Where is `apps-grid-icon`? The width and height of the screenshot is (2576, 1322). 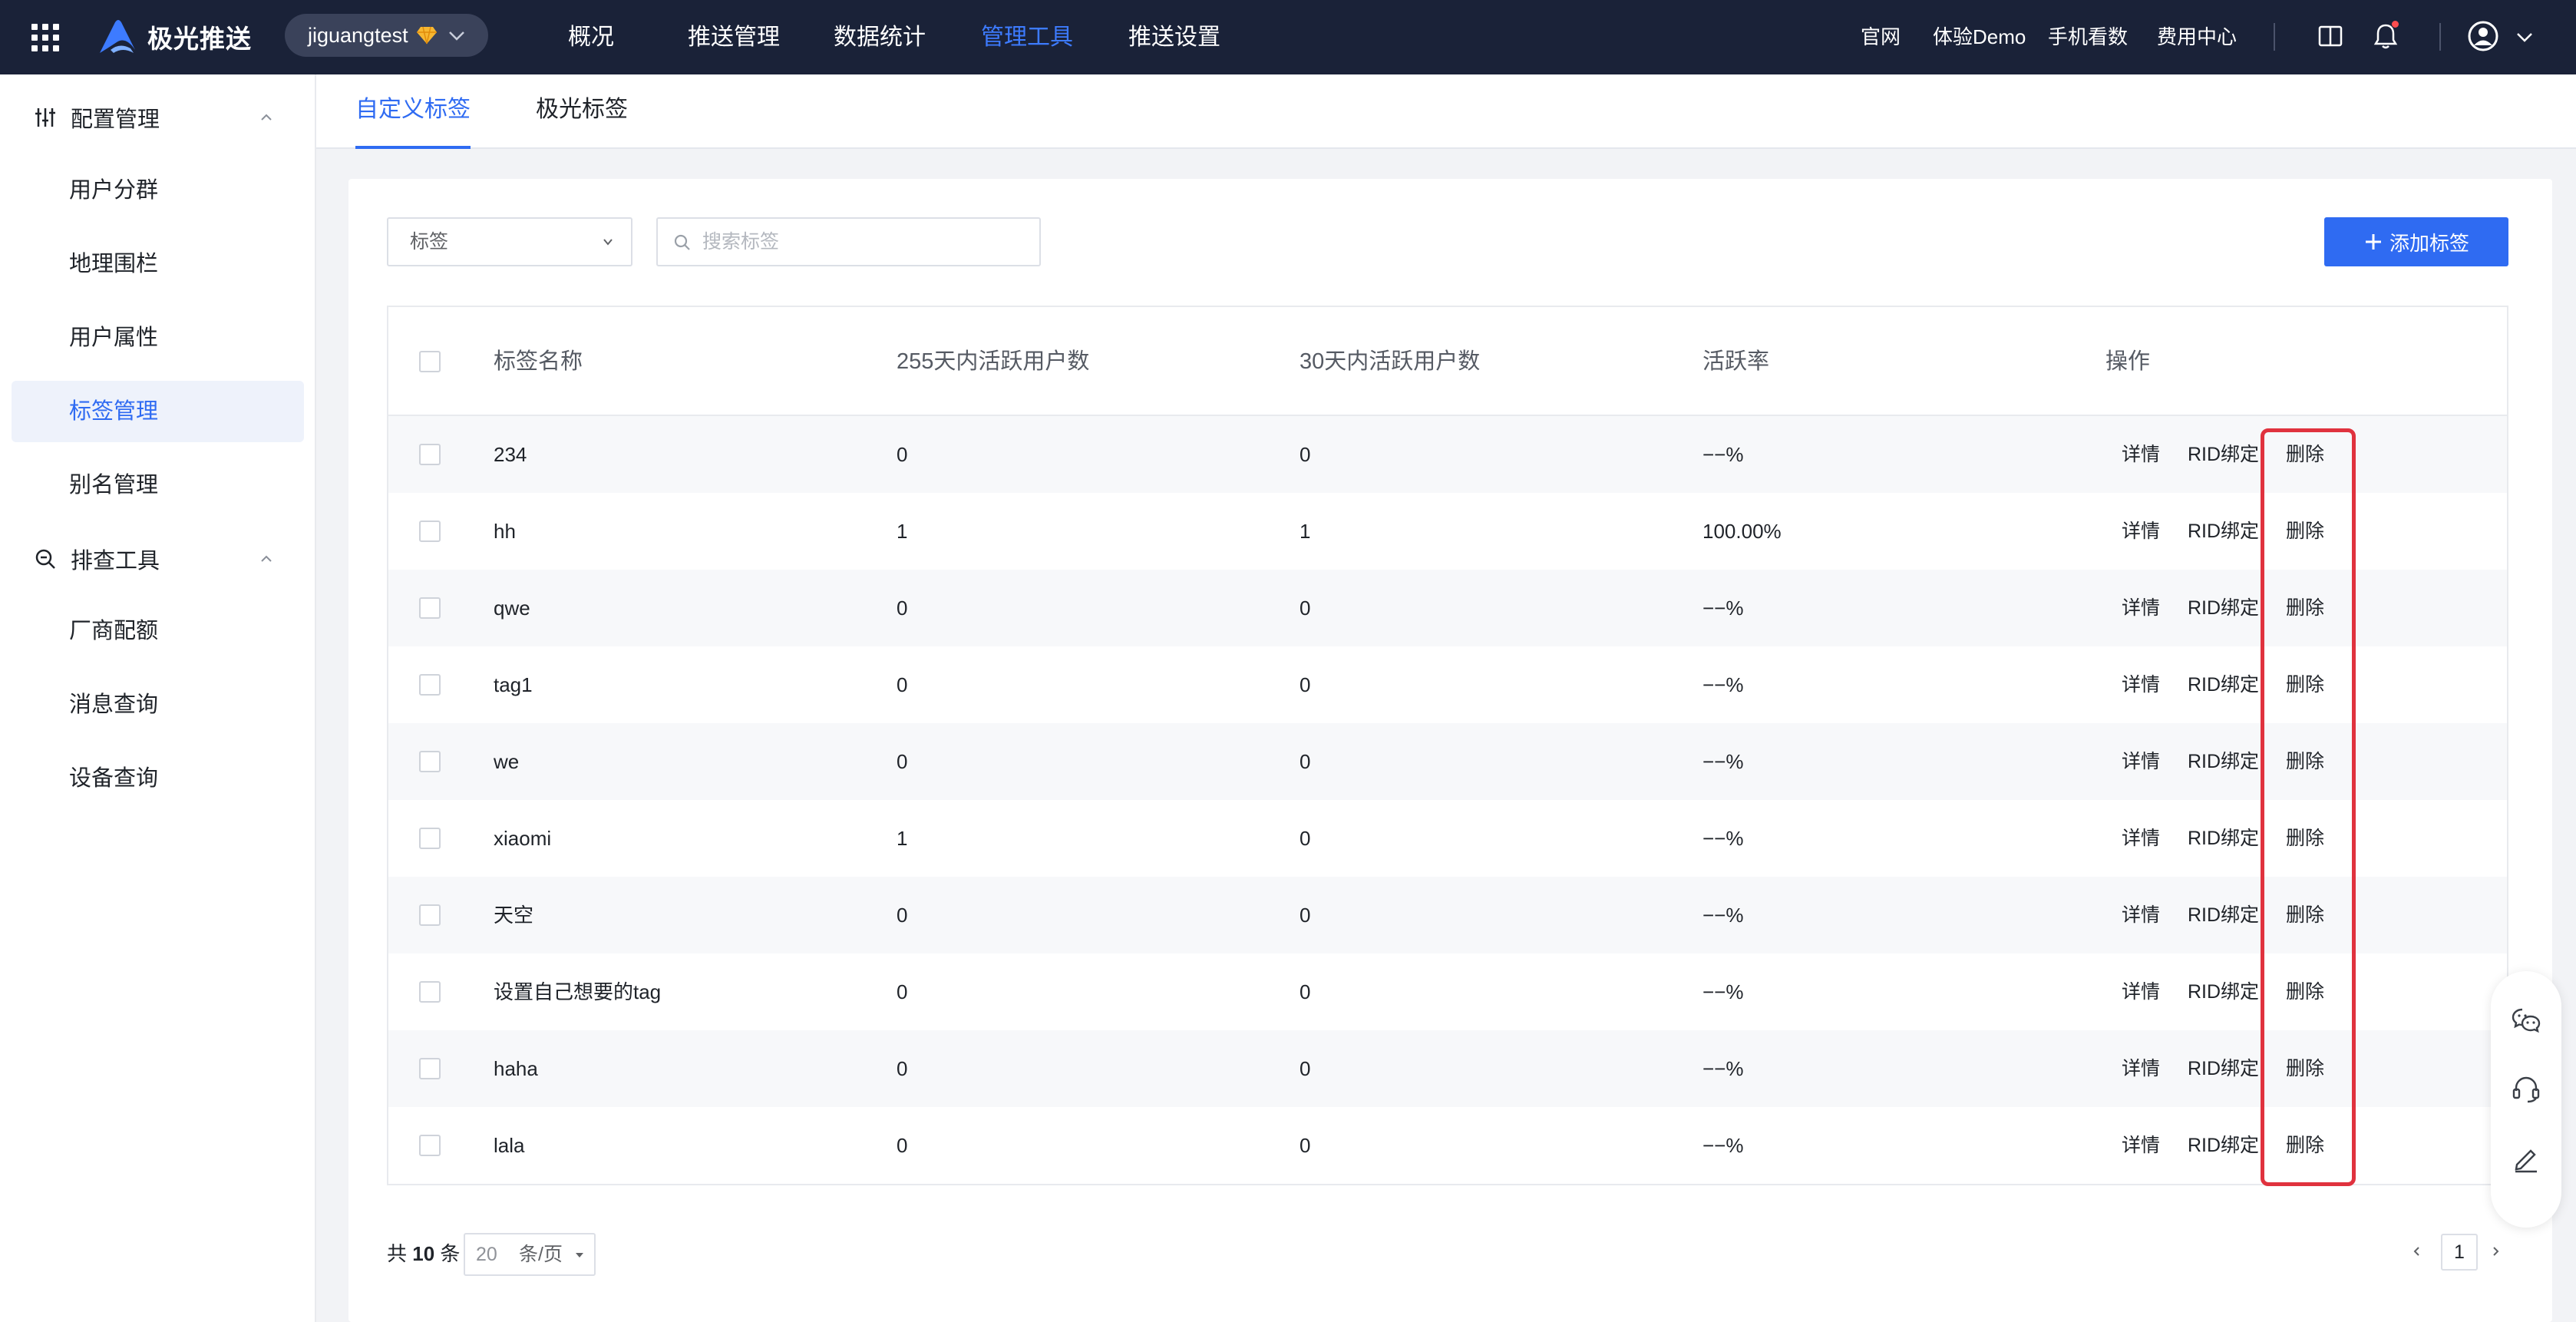 apps-grid-icon is located at coordinates (45, 37).